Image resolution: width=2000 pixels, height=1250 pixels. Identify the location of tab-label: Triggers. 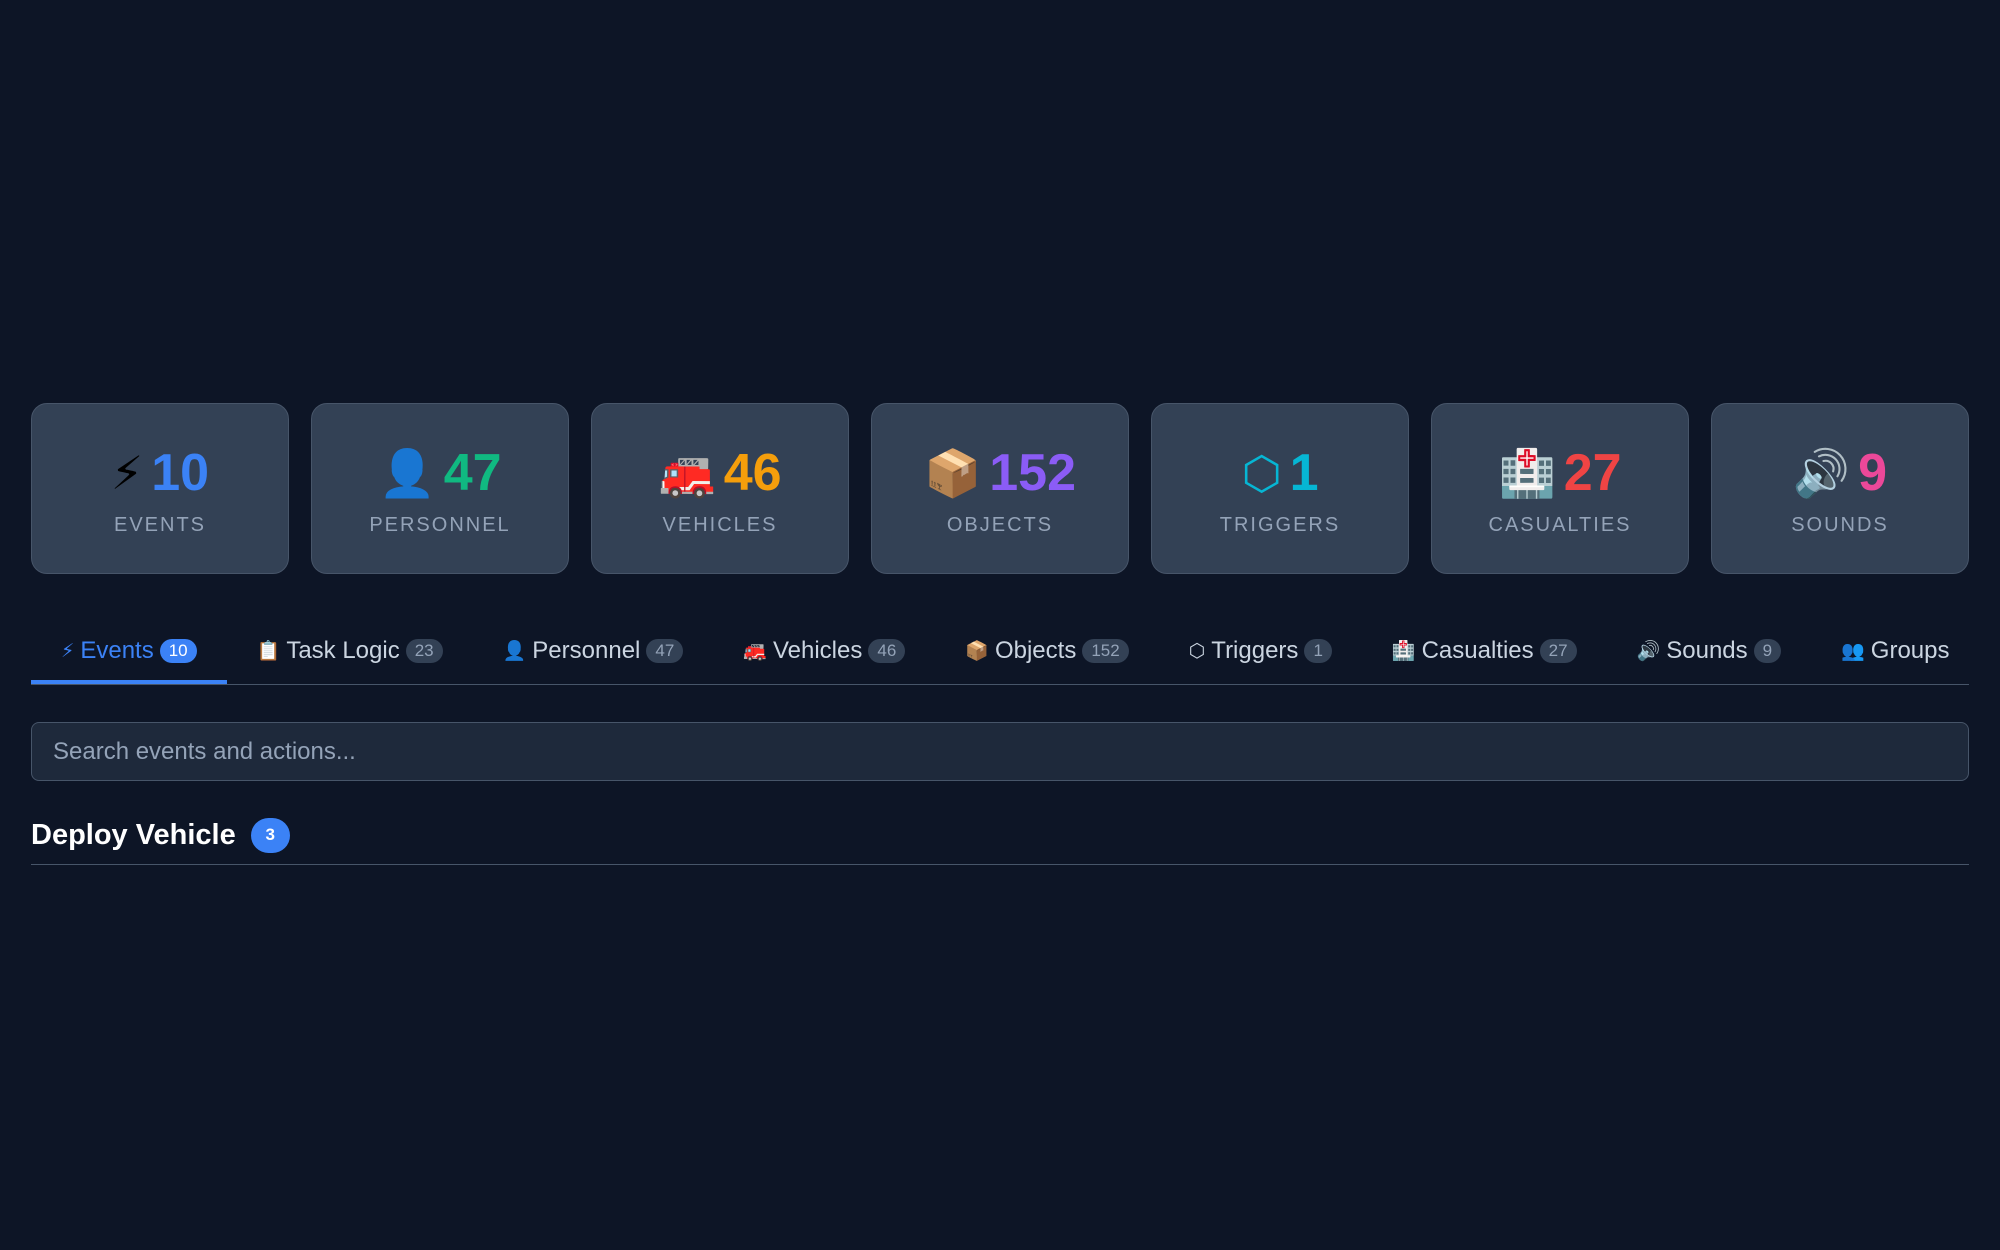
(1255, 650).